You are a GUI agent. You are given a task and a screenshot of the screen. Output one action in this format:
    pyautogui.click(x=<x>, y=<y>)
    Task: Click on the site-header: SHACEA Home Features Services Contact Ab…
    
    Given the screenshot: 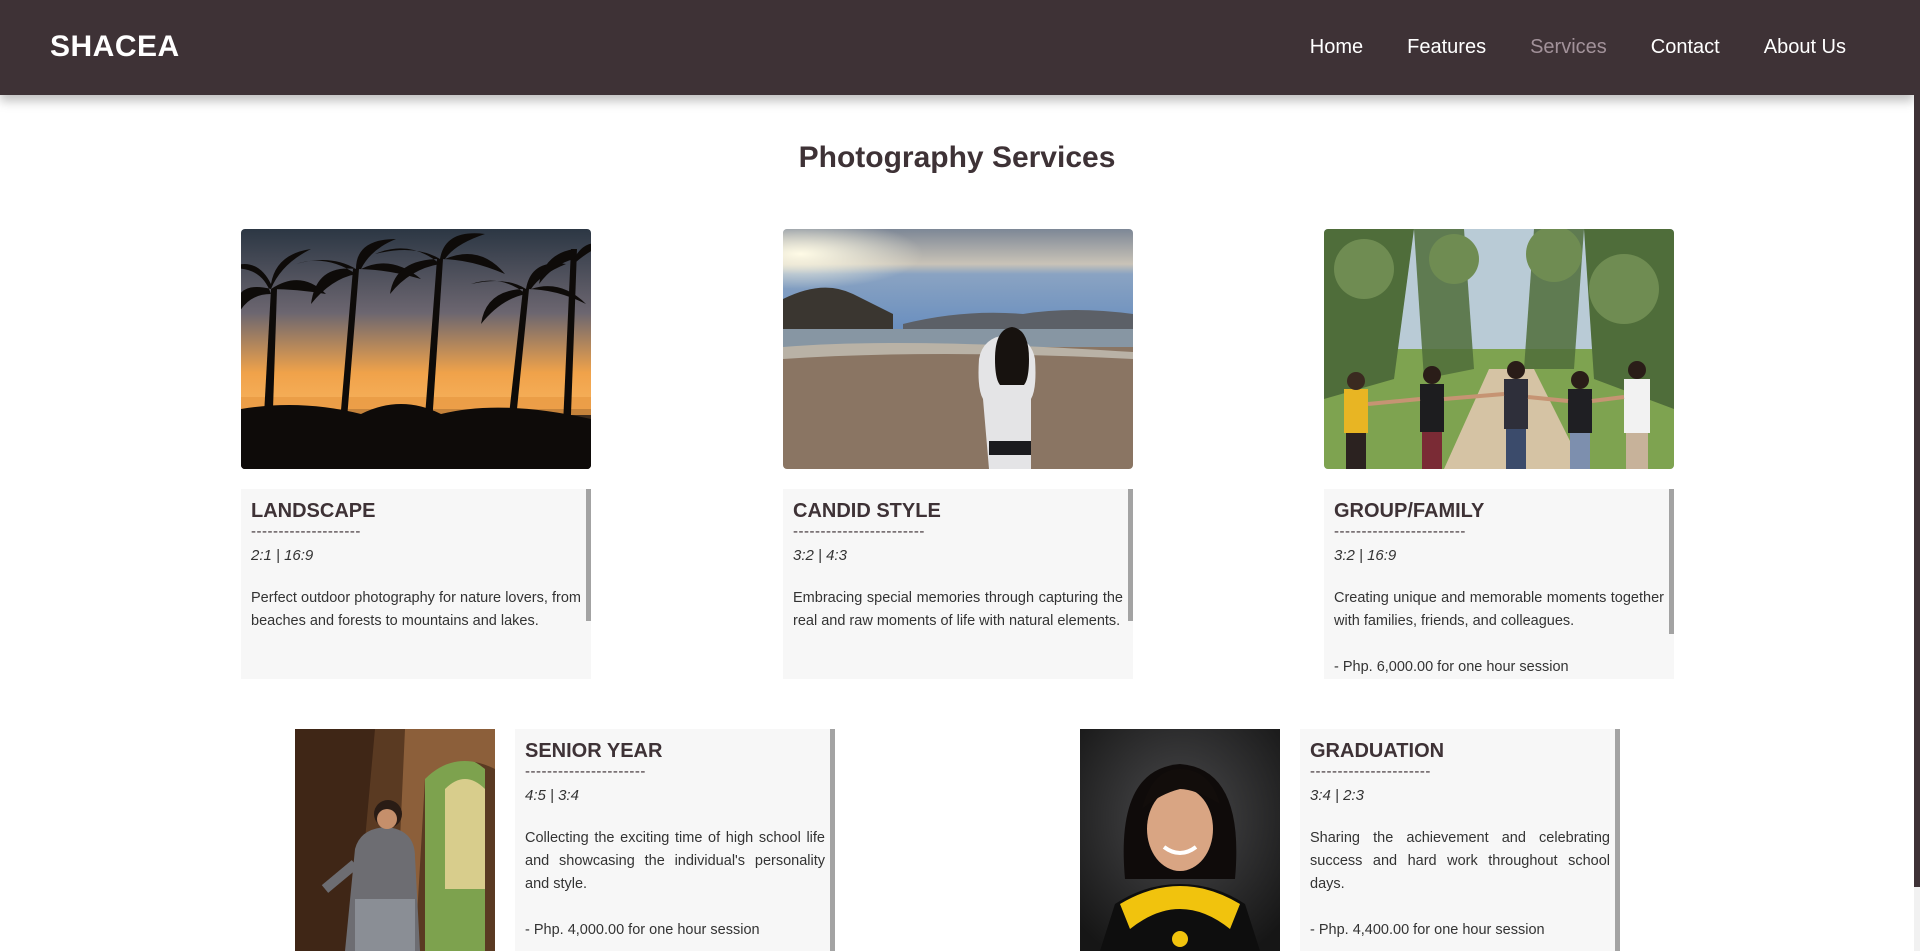 What is the action you would take?
    pyautogui.click(x=957, y=47)
    